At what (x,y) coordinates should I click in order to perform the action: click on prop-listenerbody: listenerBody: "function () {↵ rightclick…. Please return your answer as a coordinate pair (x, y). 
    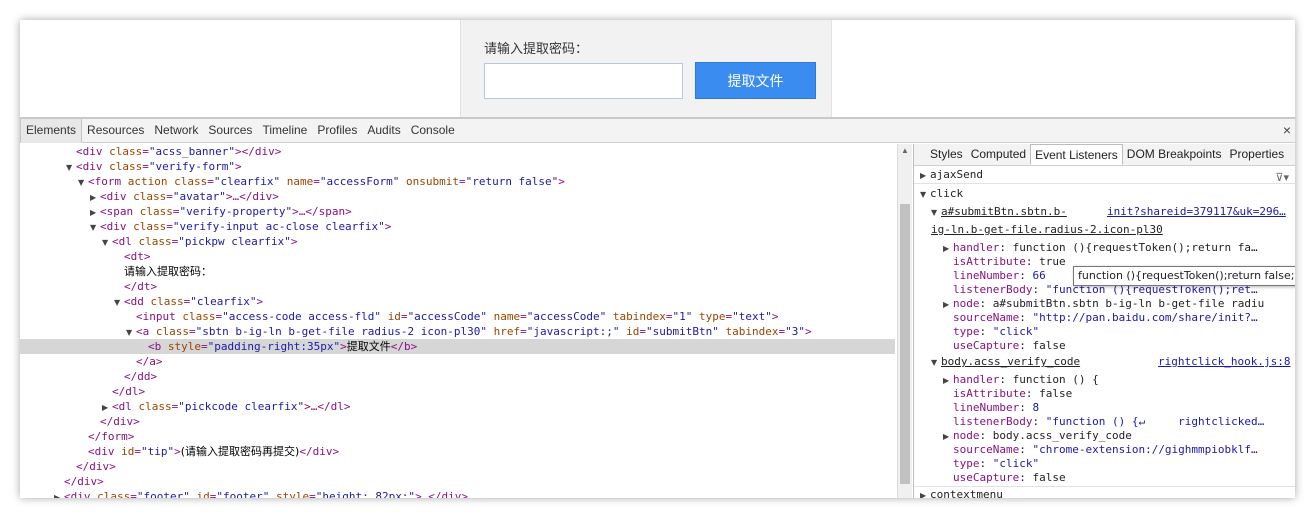
    Looking at the image, I should click on (1109, 421).